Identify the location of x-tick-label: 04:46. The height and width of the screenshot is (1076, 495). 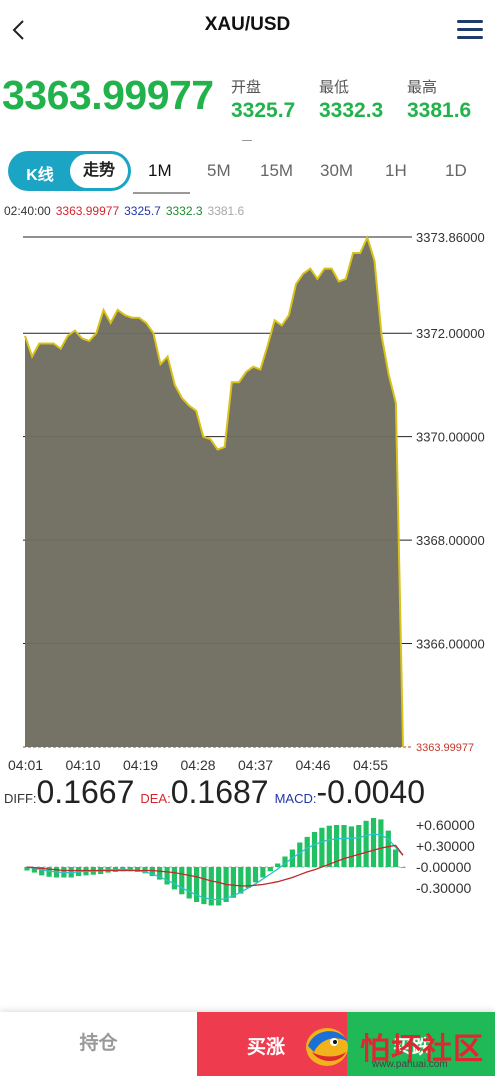
(313, 765).